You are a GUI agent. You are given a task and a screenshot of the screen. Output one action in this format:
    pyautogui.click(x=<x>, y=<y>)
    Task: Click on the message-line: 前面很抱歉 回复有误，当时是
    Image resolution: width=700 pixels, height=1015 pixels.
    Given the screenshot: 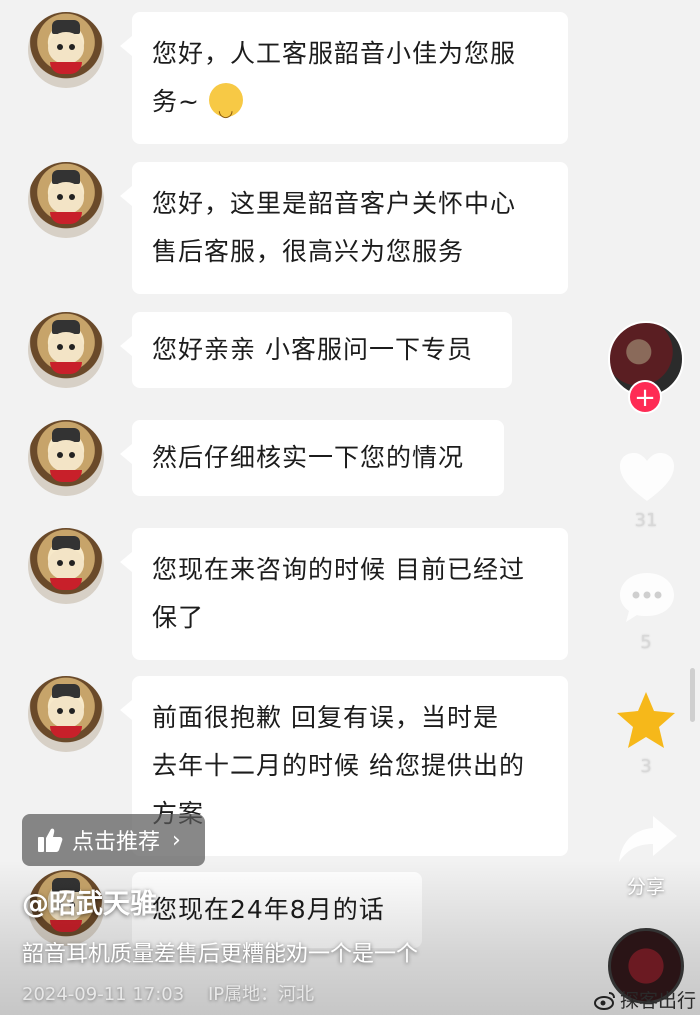 What is the action you would take?
    pyautogui.click(x=325, y=717)
    